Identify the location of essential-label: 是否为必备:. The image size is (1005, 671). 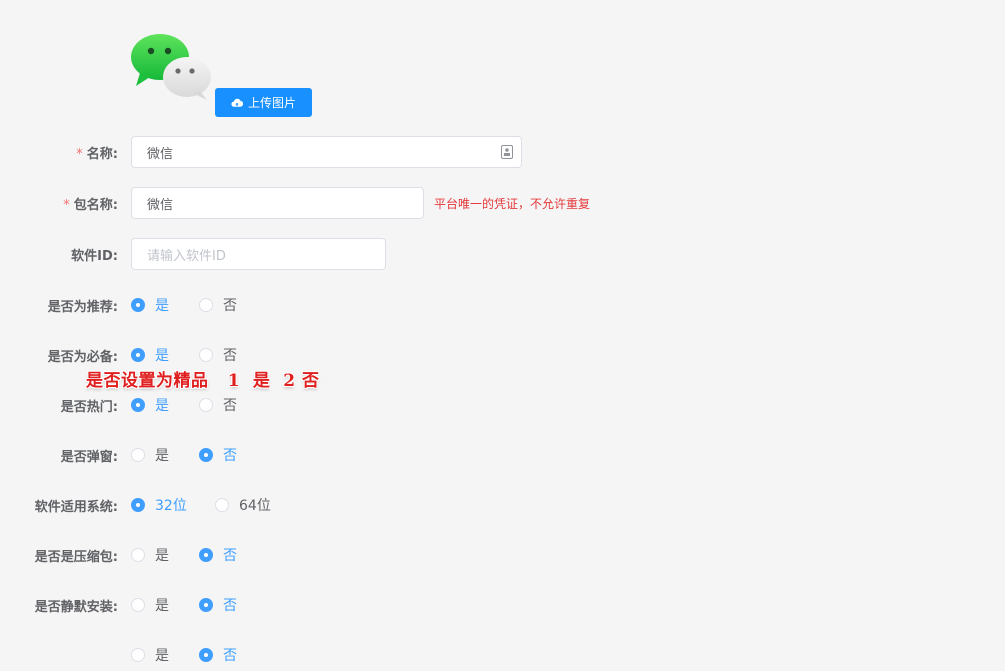
(82, 357).